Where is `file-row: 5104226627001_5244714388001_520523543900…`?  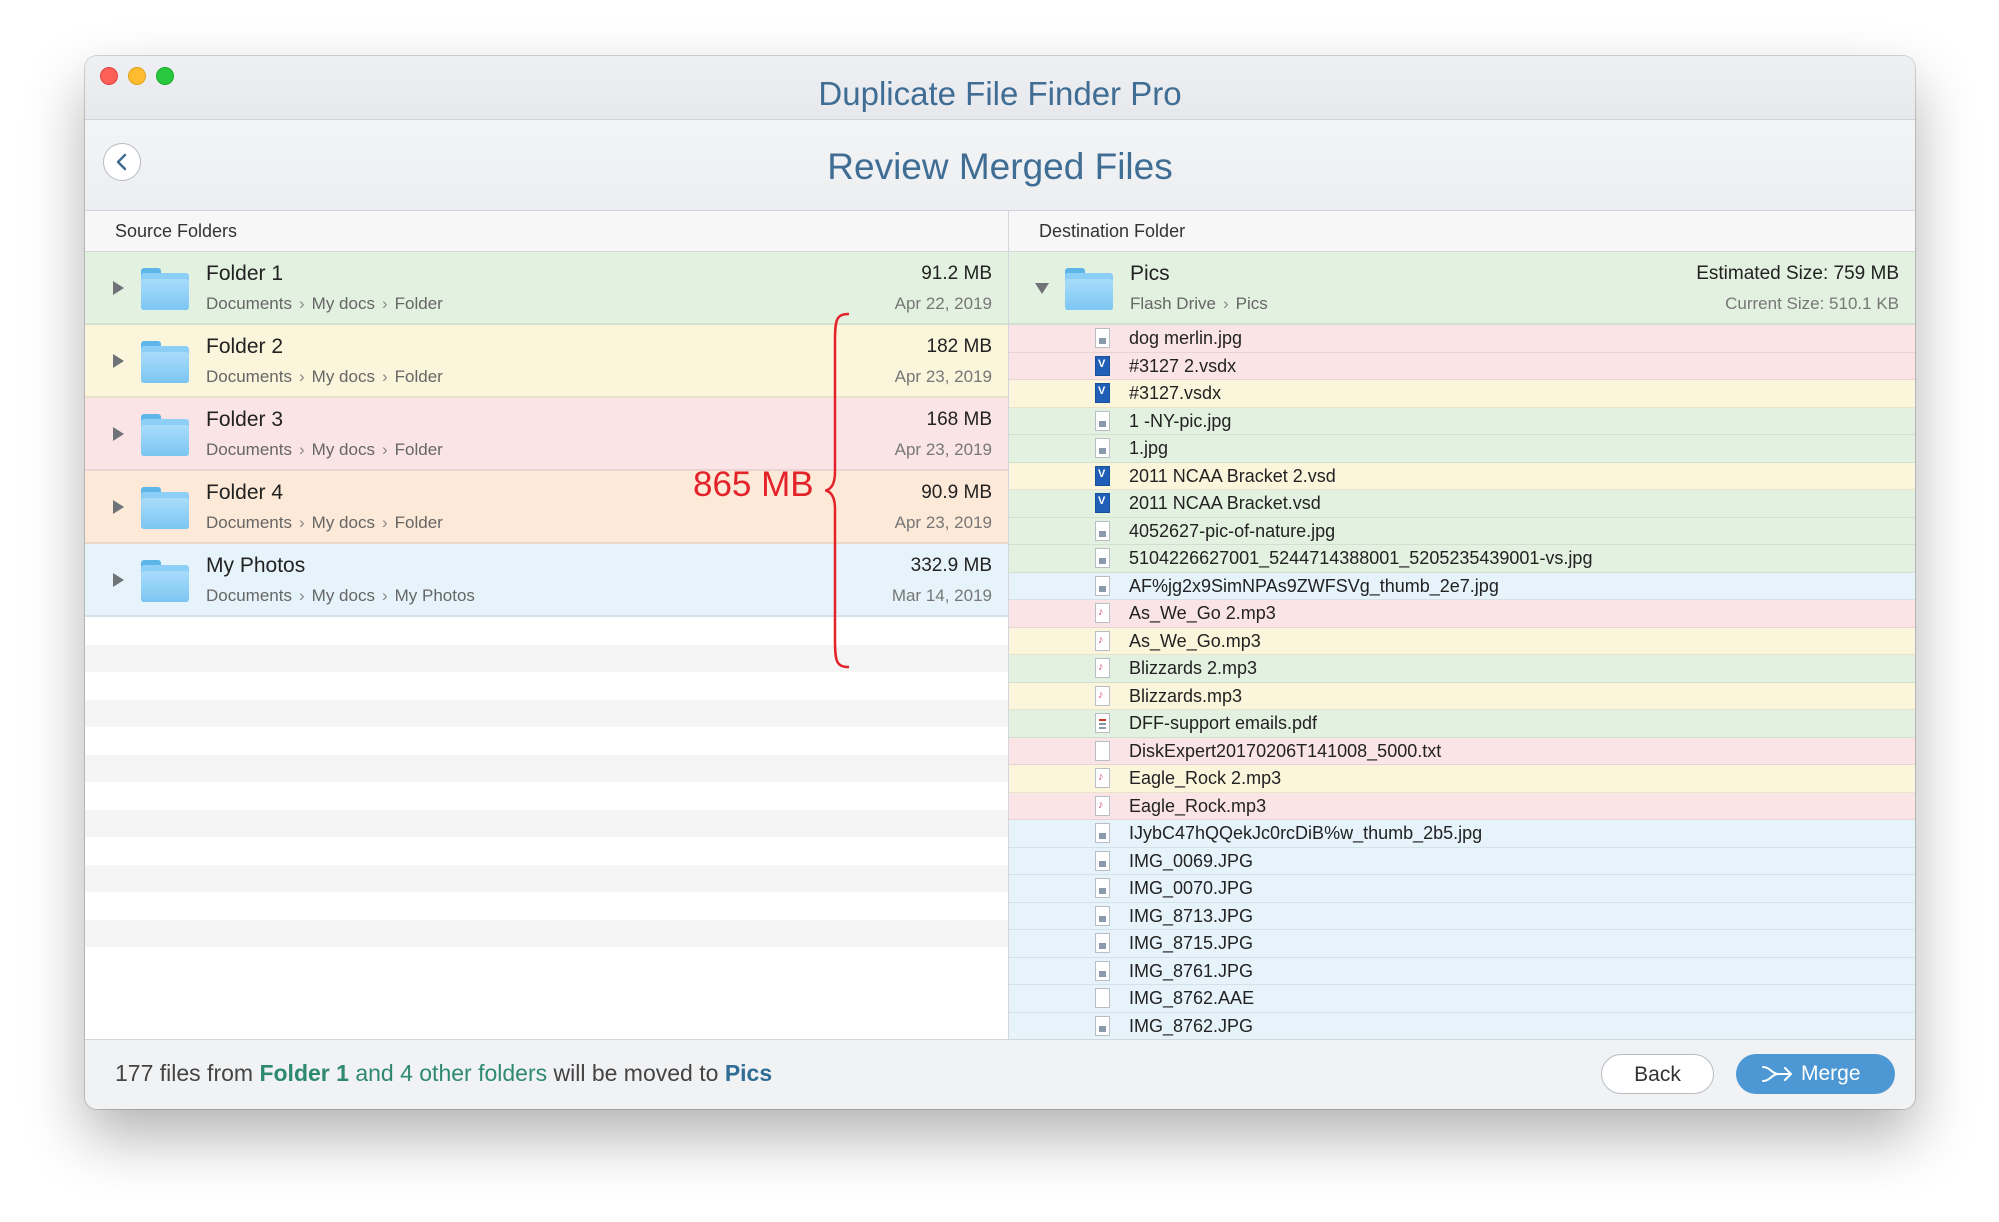
file-row: 5104226627001_5244714388001_520523543900… is located at coordinates (1462, 559).